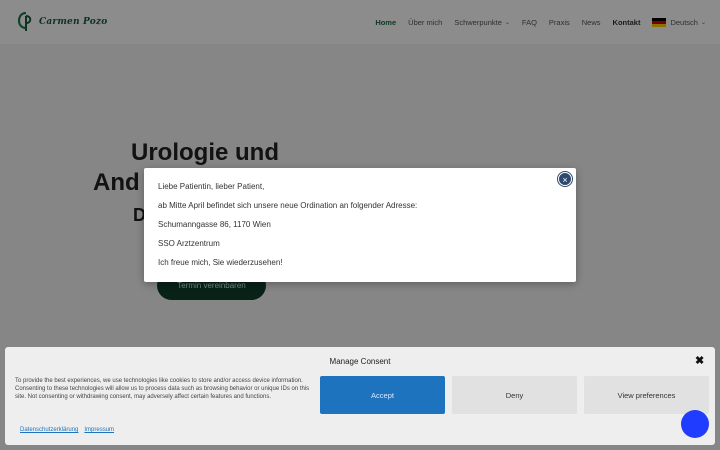 This screenshot has height=450, width=720. I want to click on chat-bubble-icon, so click(695, 424).